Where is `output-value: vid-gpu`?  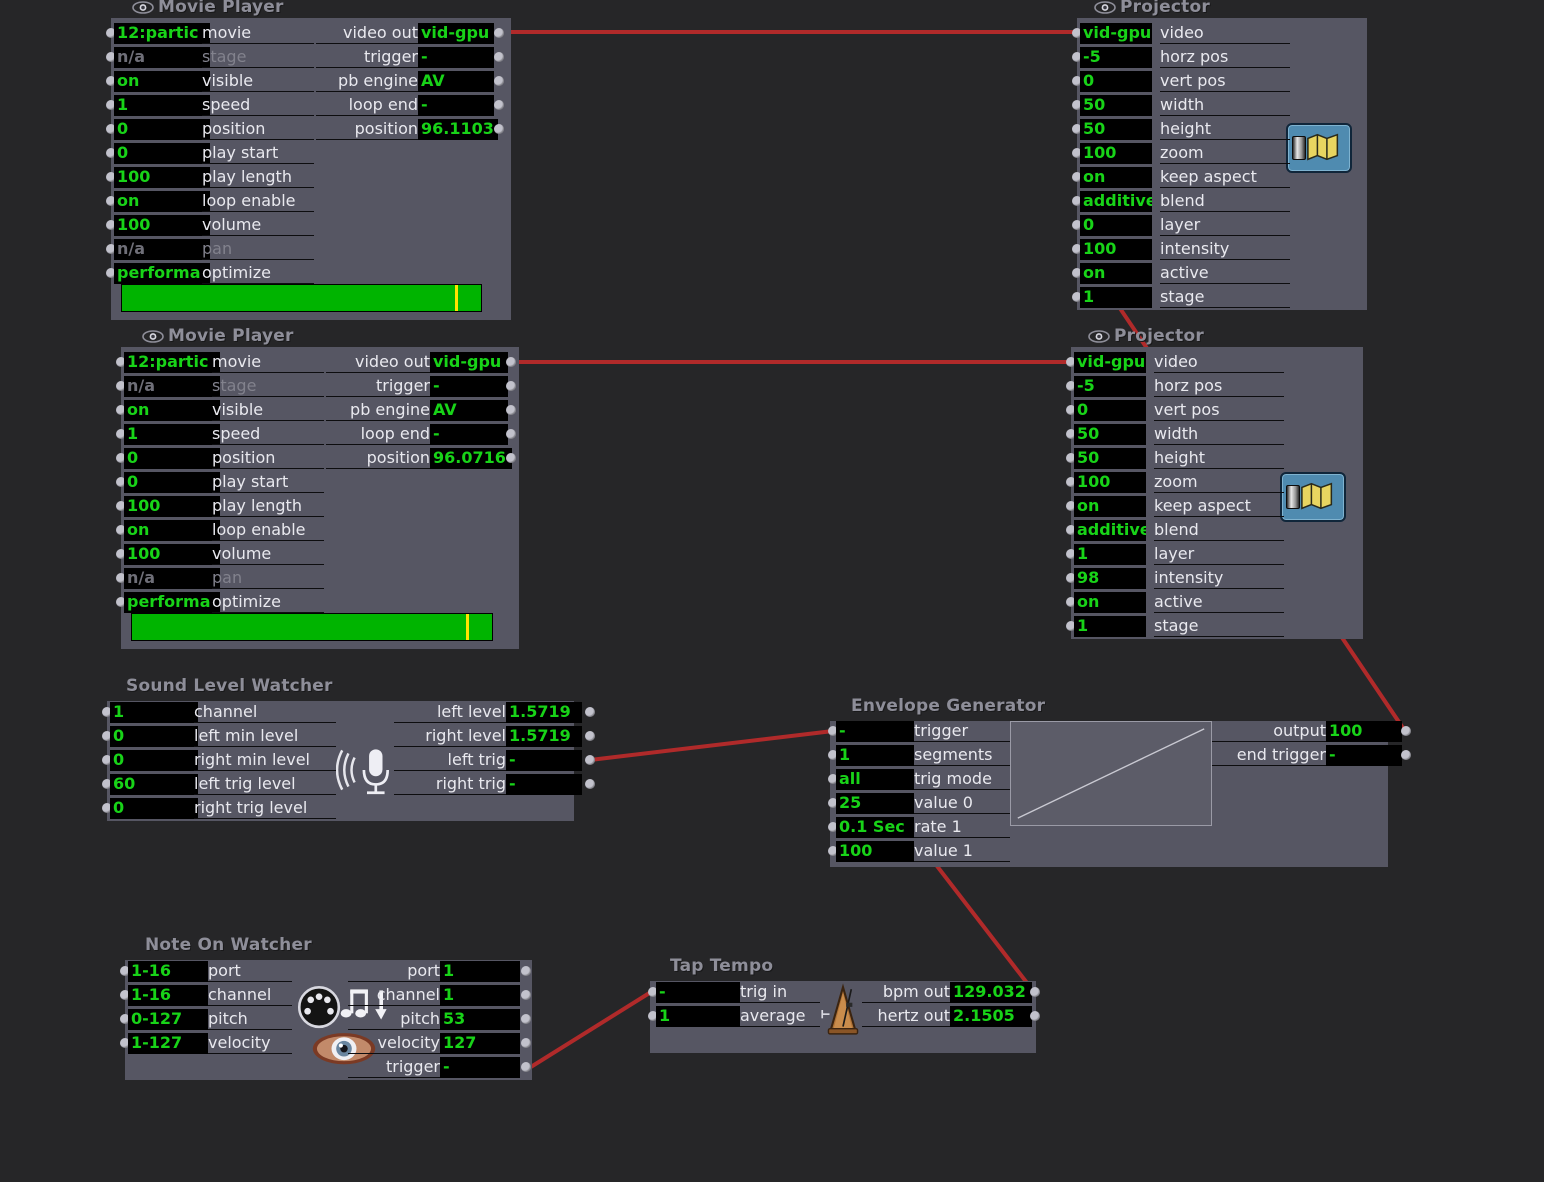
output-value: vid-gpu is located at coordinates (456, 33).